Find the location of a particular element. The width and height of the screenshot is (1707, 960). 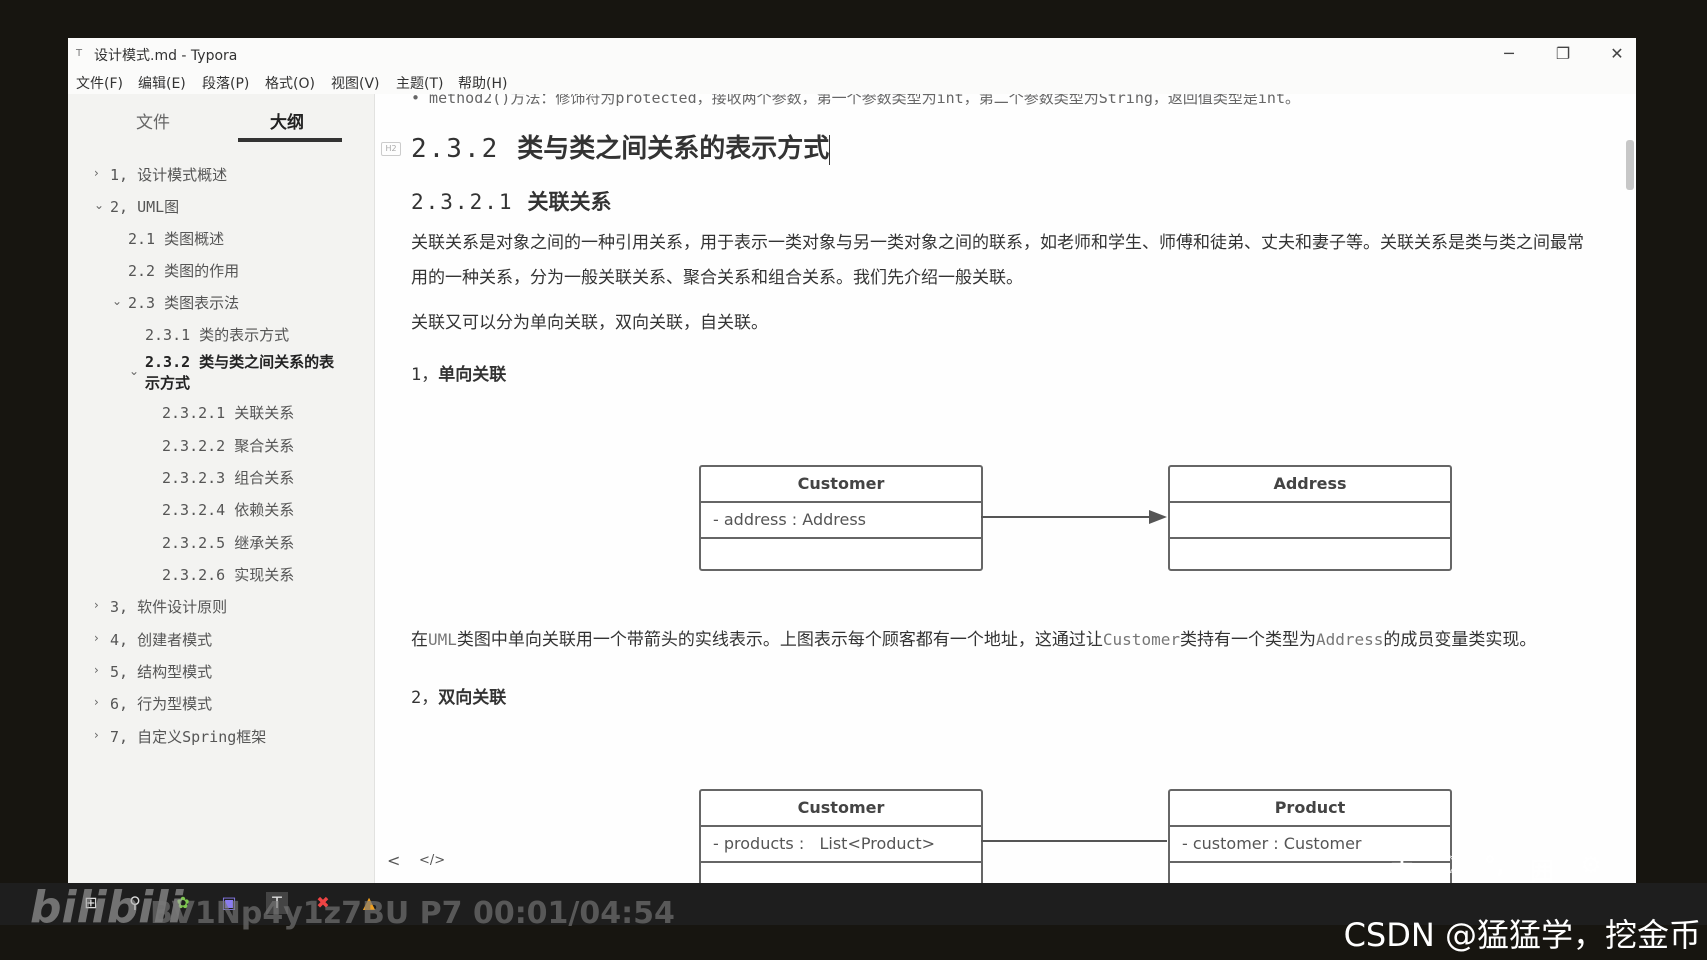

toc-item: 4, 创建者模式 is located at coordinates (161, 639).